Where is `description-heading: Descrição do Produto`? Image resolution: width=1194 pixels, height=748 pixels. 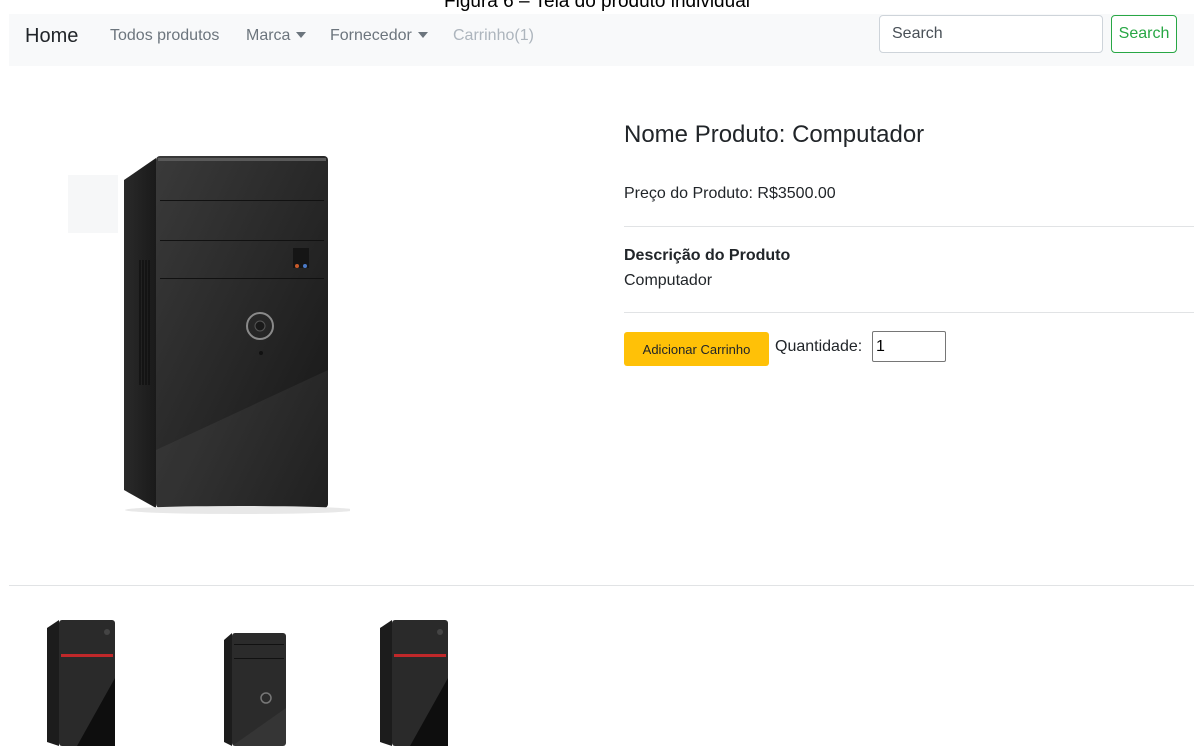
description-heading: Descrição do Produto is located at coordinates (707, 255).